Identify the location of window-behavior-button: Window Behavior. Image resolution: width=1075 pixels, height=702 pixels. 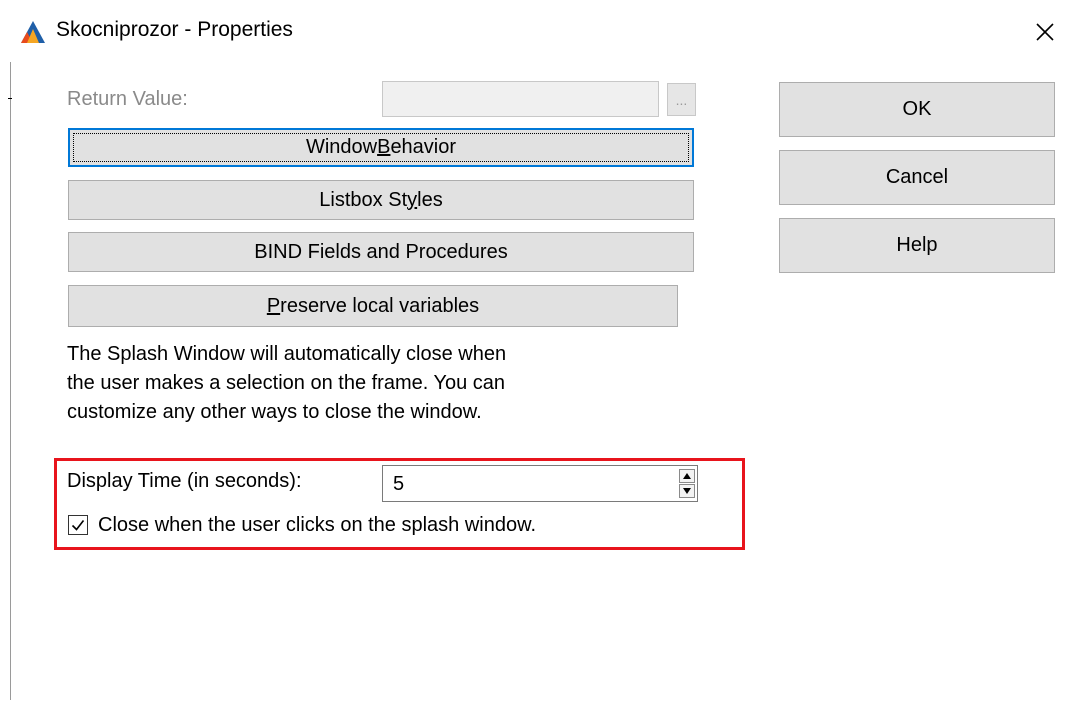
(381, 147).